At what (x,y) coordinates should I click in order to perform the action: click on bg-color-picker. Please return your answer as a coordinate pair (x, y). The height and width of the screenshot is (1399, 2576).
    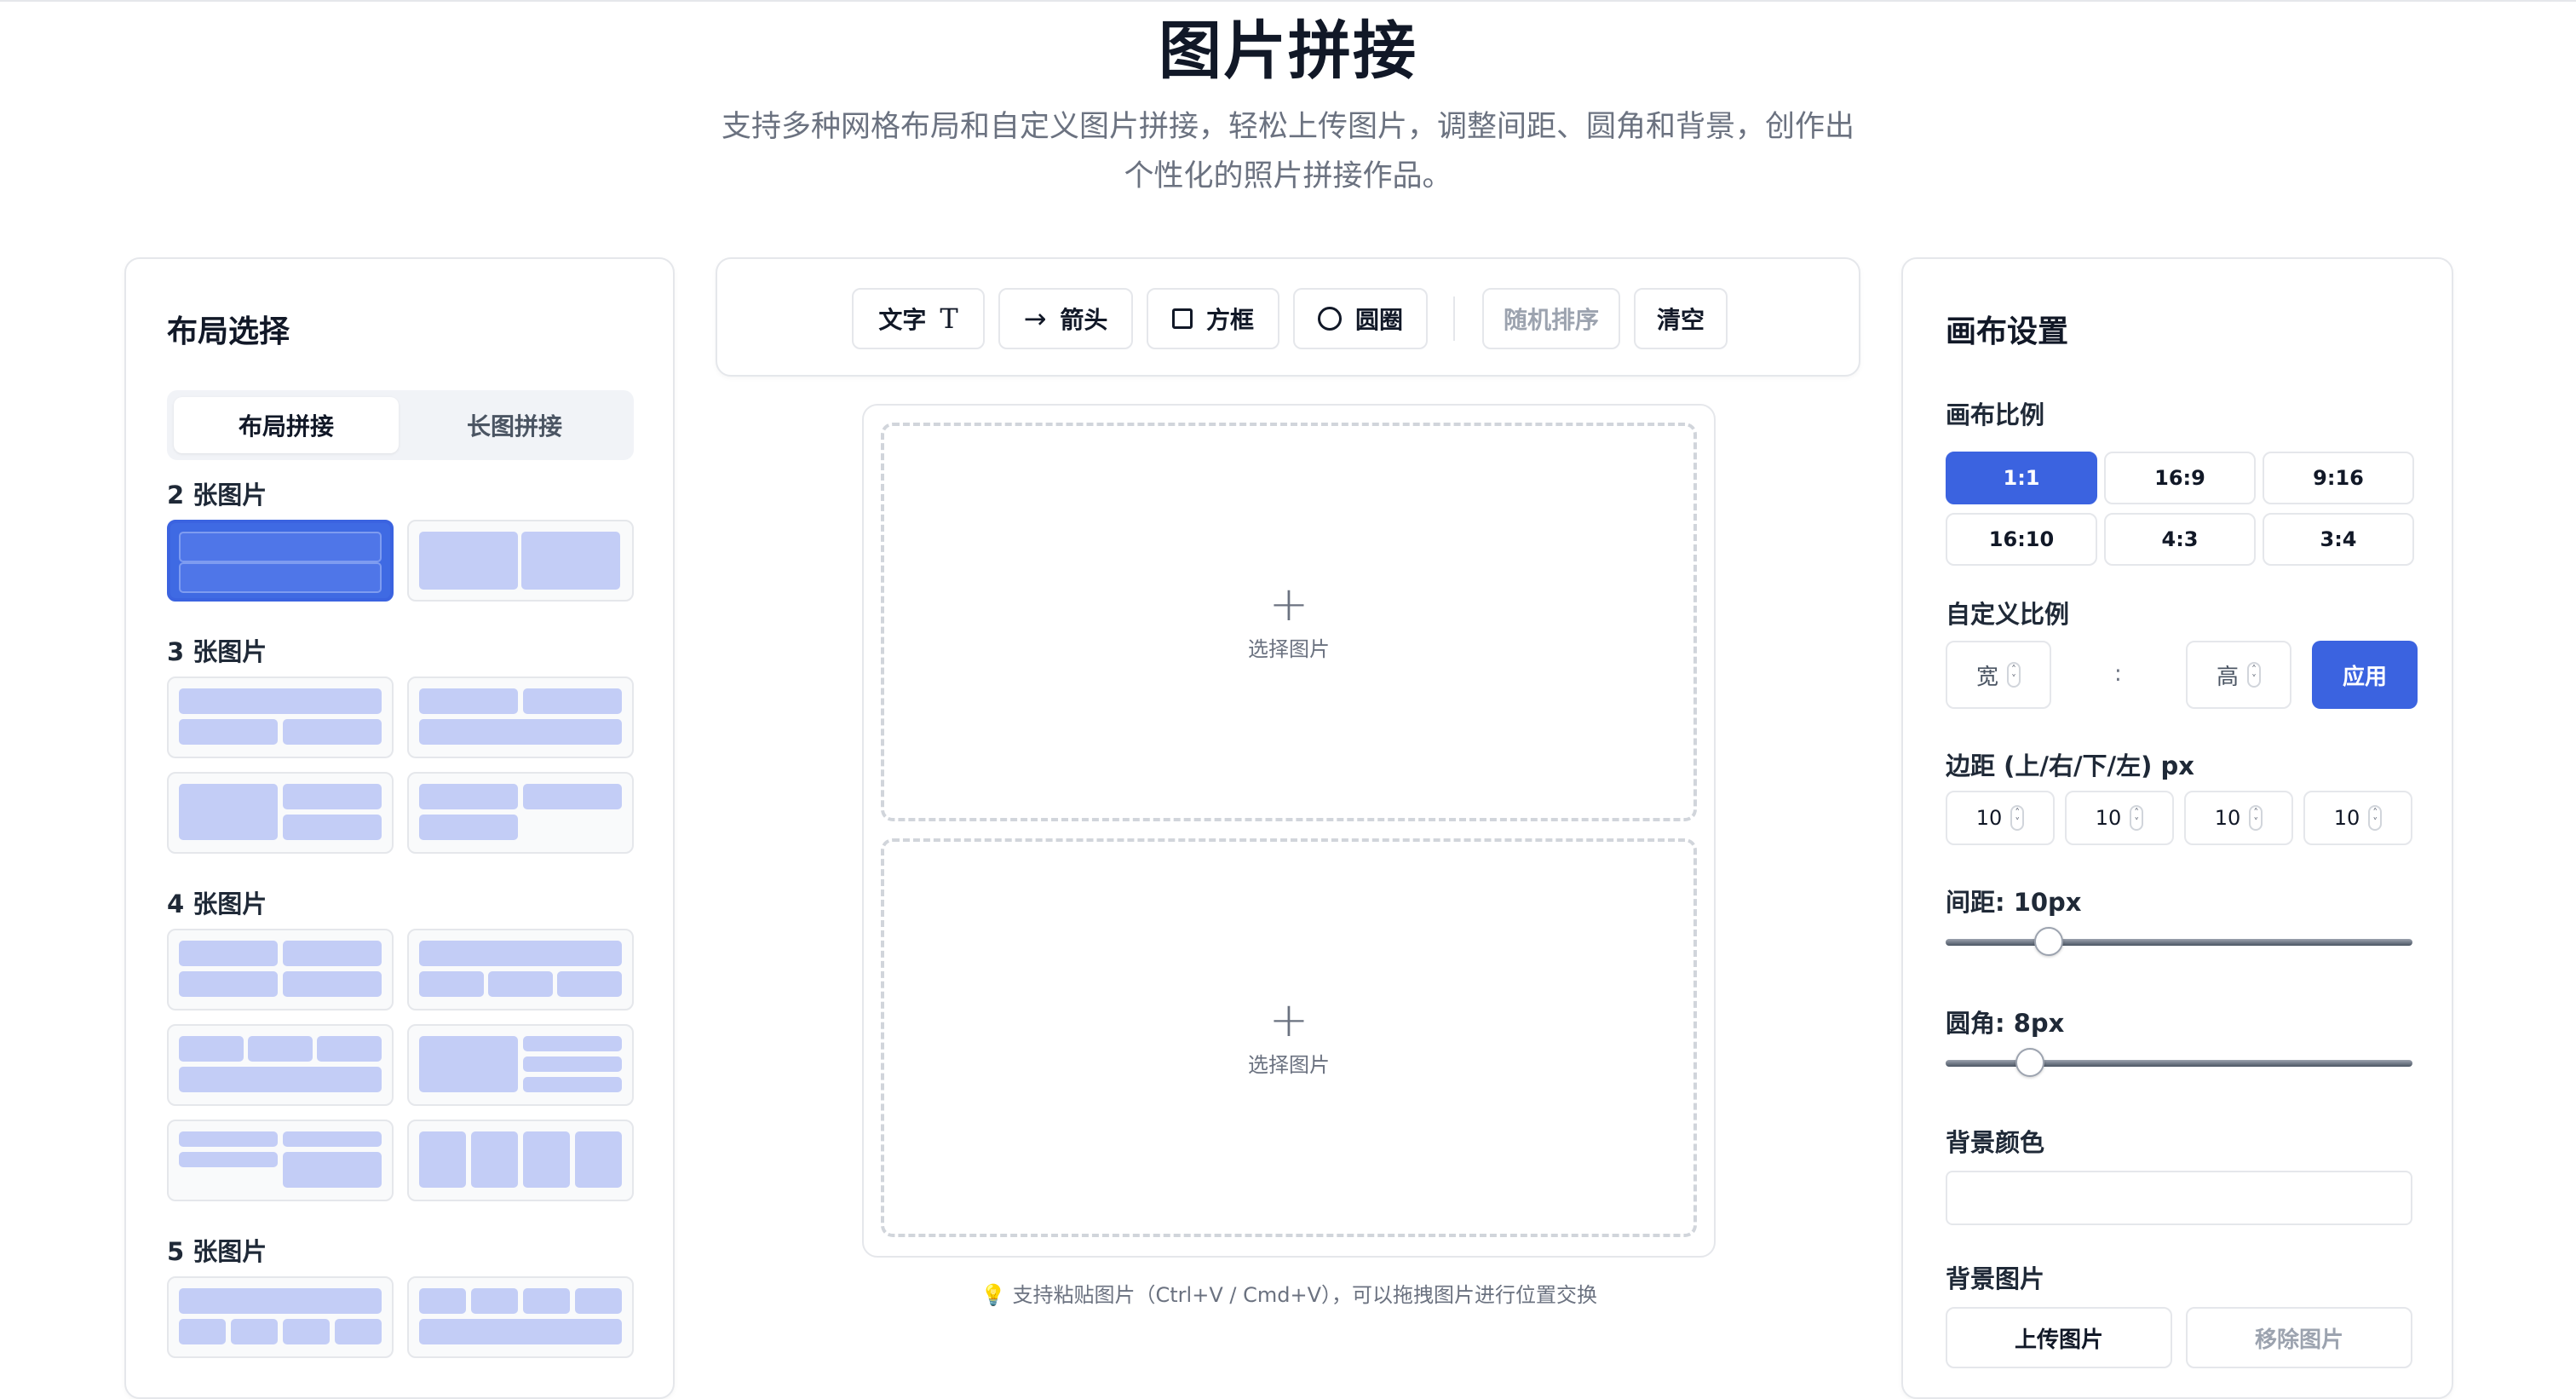
    Looking at the image, I should click on (2179, 1198).